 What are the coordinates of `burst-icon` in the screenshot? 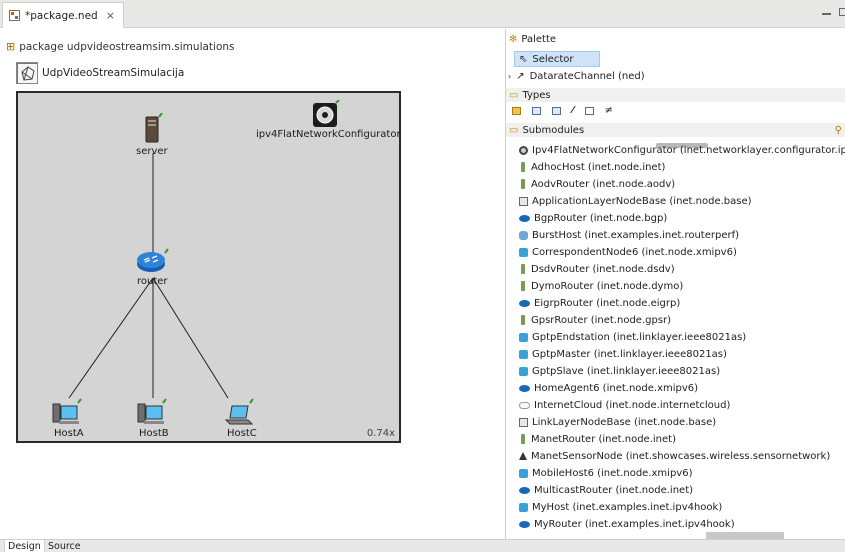 It's located at (523, 235).